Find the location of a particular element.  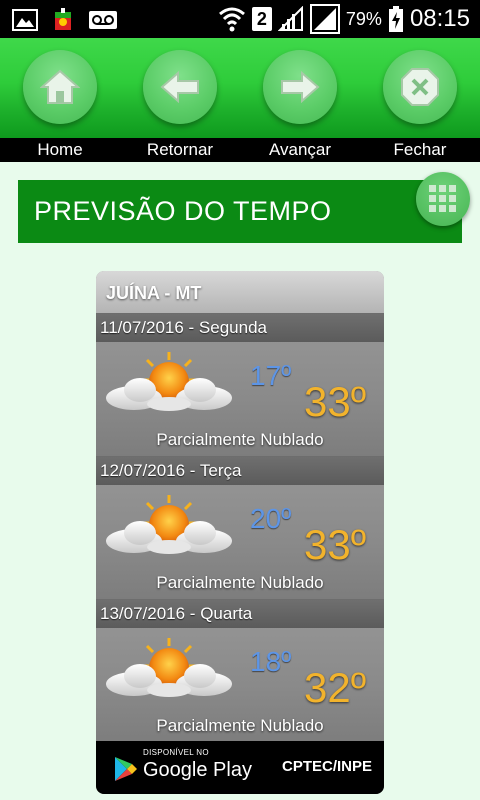

widget-footer: DISPONÍVEL NO Google Play CPTEC/INPE is located at coordinates (240, 767).